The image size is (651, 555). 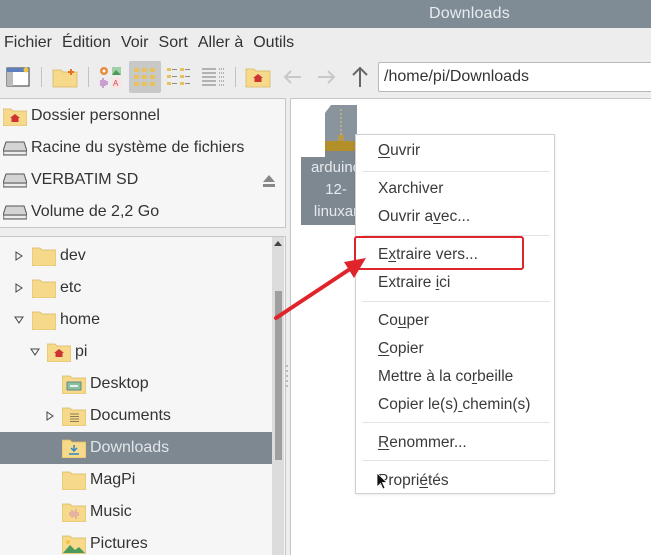 I want to click on mnemonic-char, so click(x=460, y=404).